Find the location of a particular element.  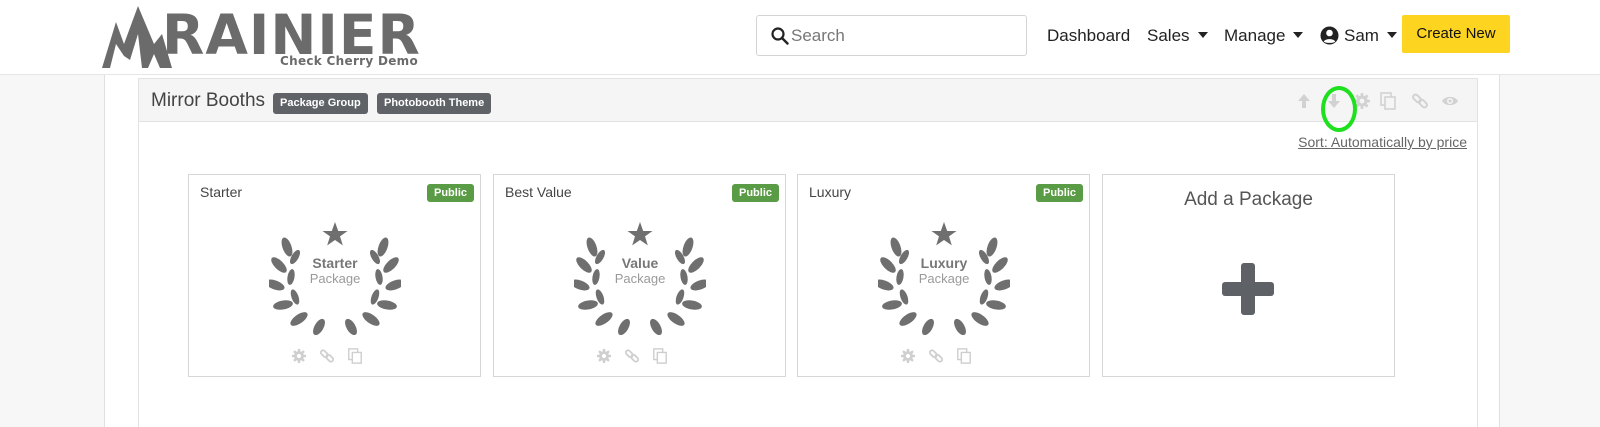

nav-manage-dropdown: Manage is located at coordinates (1264, 36).